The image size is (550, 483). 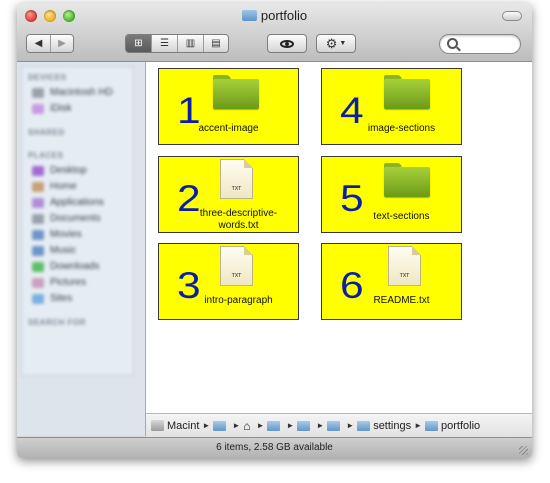 I want to click on quick-look-button, so click(x=287, y=43).